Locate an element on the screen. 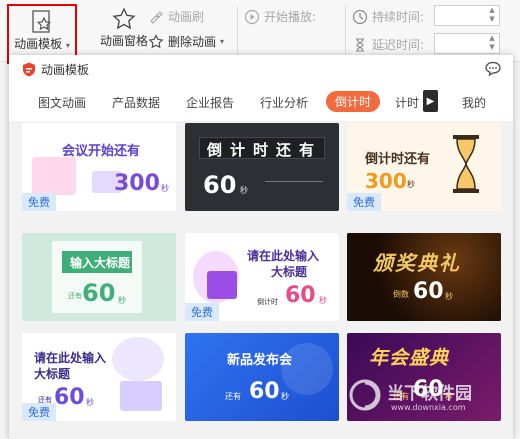 The height and width of the screenshot is (439, 520). tab-mine: 我的 is located at coordinates (474, 102).